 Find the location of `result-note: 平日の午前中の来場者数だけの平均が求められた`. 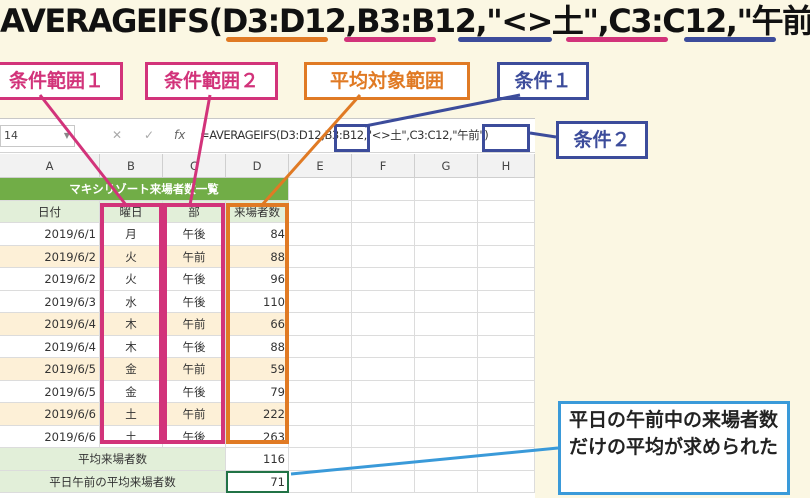

result-note: 平日の午前中の来場者数だけの平均が求められた is located at coordinates (674, 448).